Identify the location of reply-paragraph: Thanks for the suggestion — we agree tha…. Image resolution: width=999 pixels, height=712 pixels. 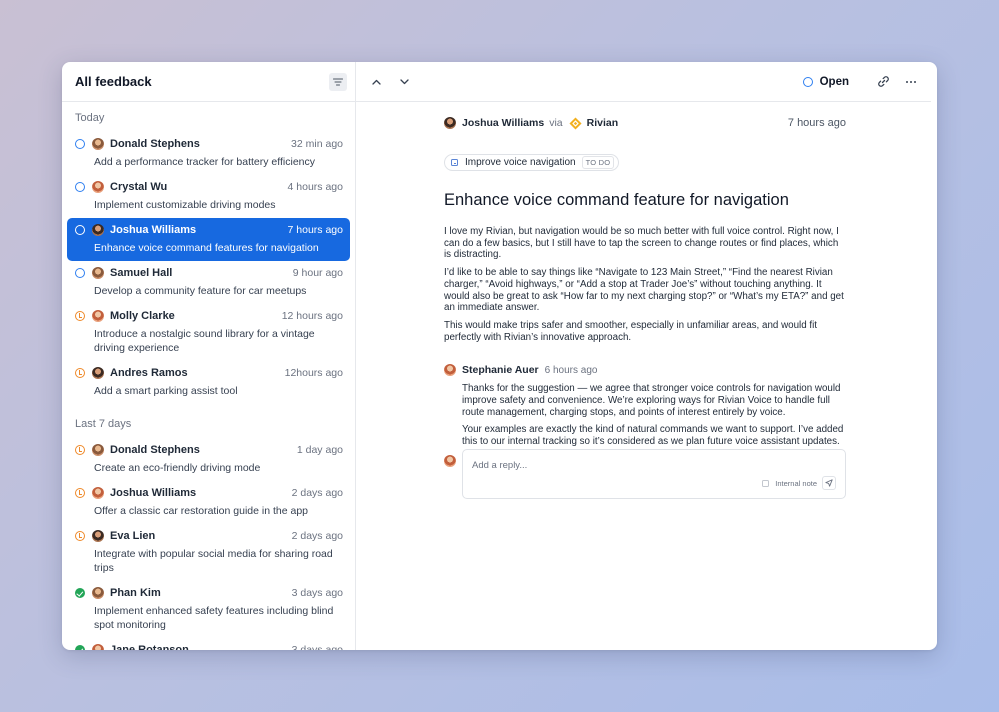
(651, 400).